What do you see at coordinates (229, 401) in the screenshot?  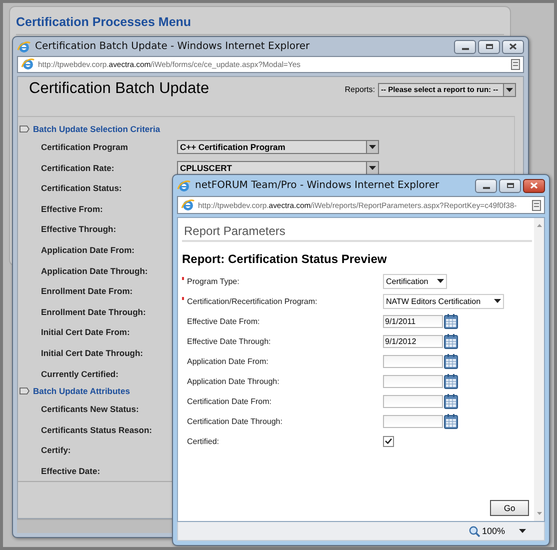 I see `field-label: Certification Date From:` at bounding box center [229, 401].